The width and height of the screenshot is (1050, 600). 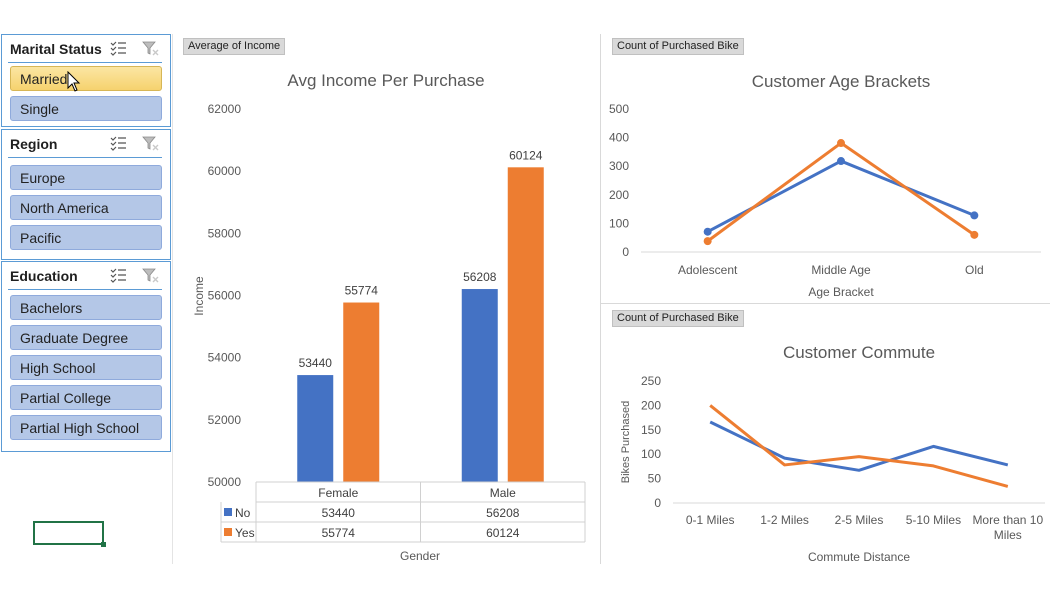 I want to click on slicer-title: Marital Status, so click(x=56, y=49).